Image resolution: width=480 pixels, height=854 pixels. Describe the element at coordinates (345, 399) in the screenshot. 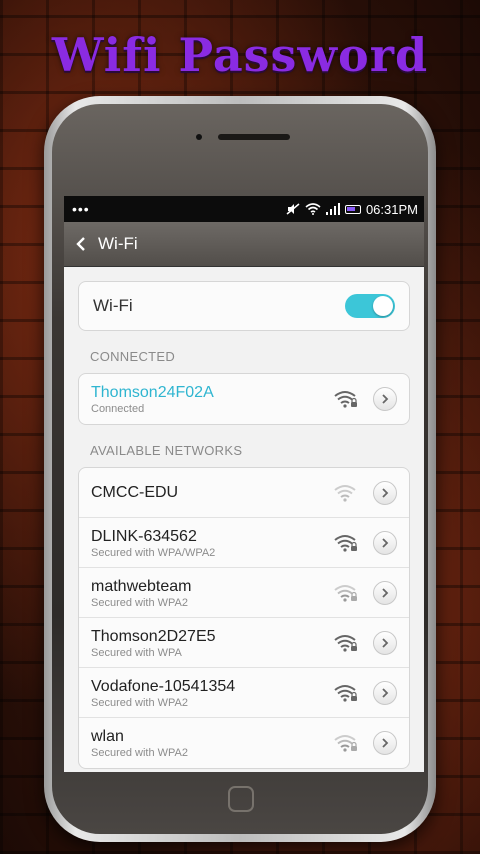

I see `wifi-signal-strong-icon` at that location.